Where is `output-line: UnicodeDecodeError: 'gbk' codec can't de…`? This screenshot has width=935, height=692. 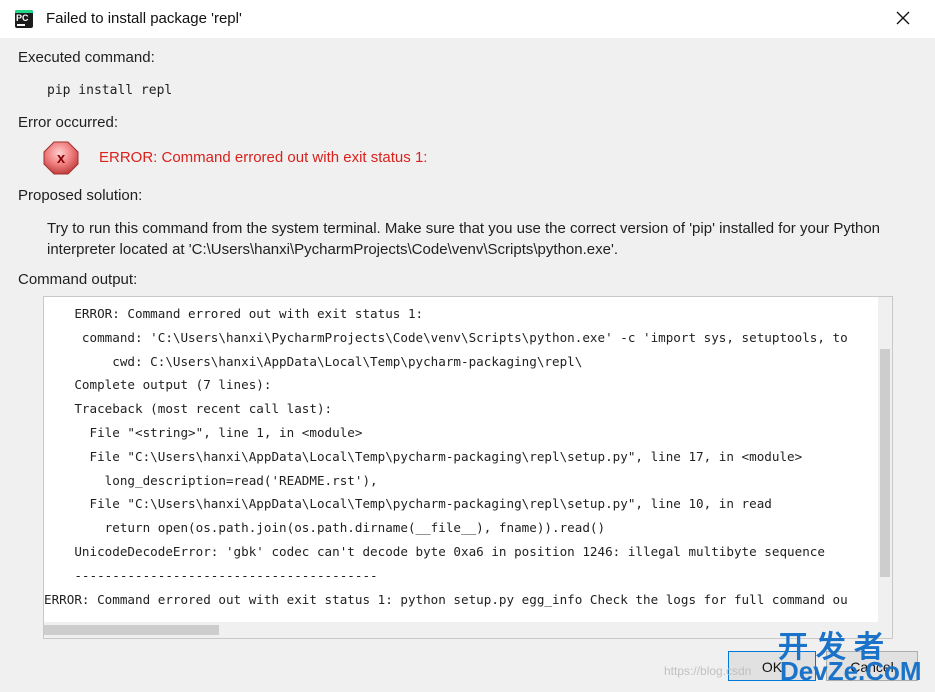
output-line: UnicodeDecodeError: 'gbk' codec can't de… is located at coordinates (434, 551).